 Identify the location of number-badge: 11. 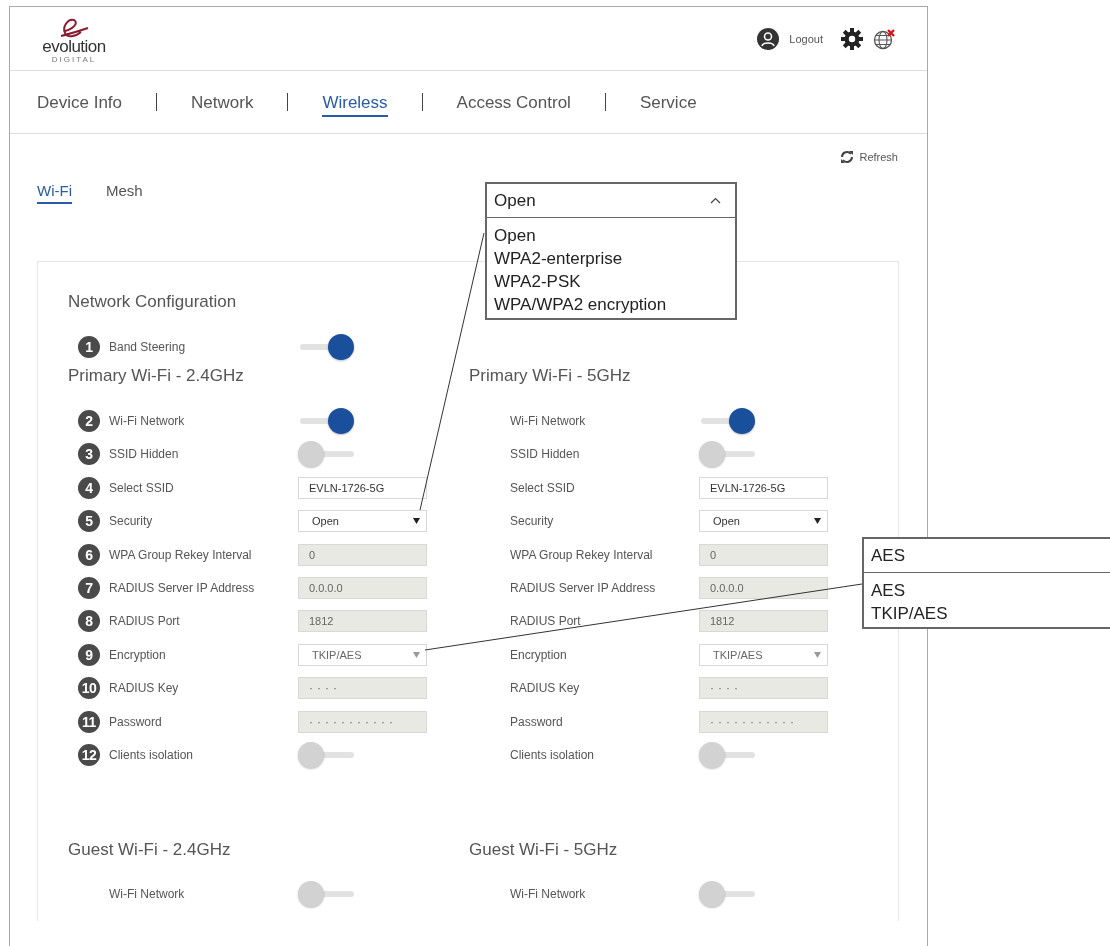
(89, 721).